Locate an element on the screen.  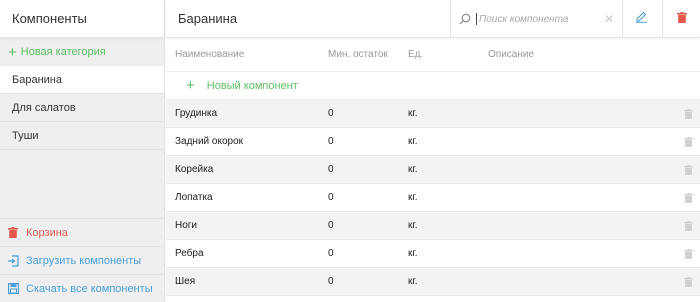
table-row: Ребра 0 кг. is located at coordinates (433, 254).